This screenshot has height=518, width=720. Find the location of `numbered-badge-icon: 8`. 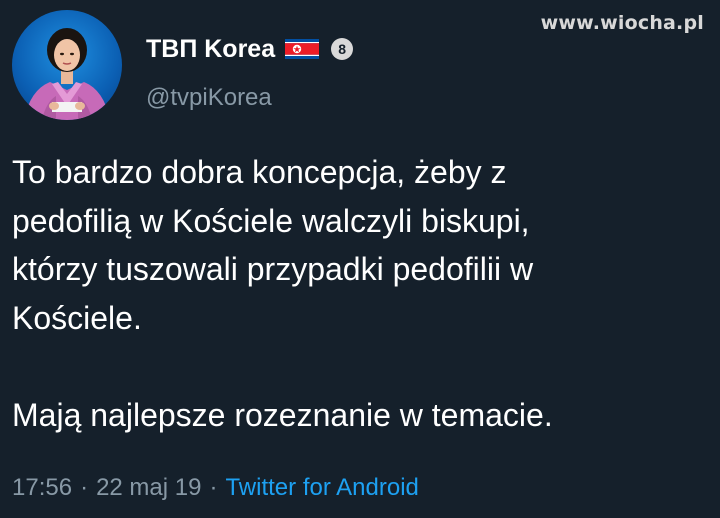

numbered-badge-icon: 8 is located at coordinates (342, 49).